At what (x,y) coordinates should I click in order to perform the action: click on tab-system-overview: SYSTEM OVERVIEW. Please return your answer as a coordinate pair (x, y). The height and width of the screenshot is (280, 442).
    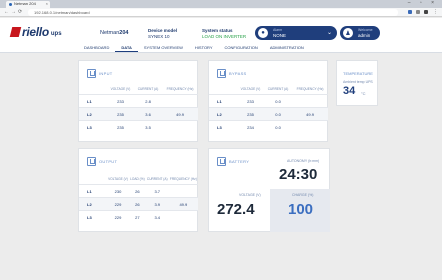
    Looking at the image, I should click on (163, 48).